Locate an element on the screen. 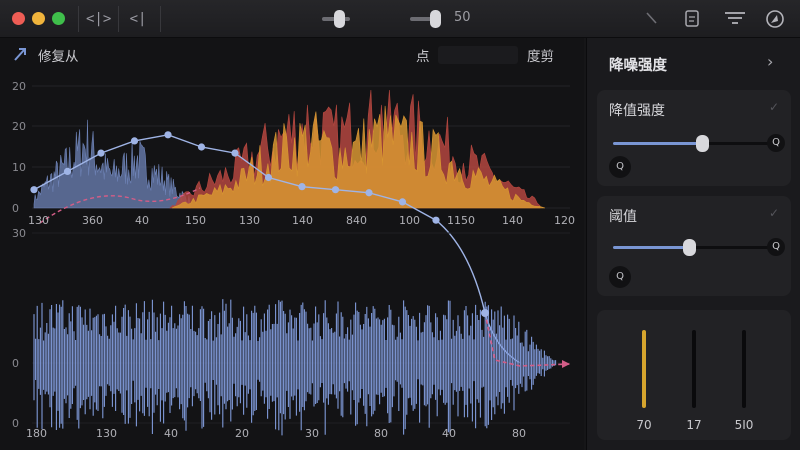 Image resolution: width=800 pixels, height=450 pixels. compass-icon is located at coordinates (775, 19).